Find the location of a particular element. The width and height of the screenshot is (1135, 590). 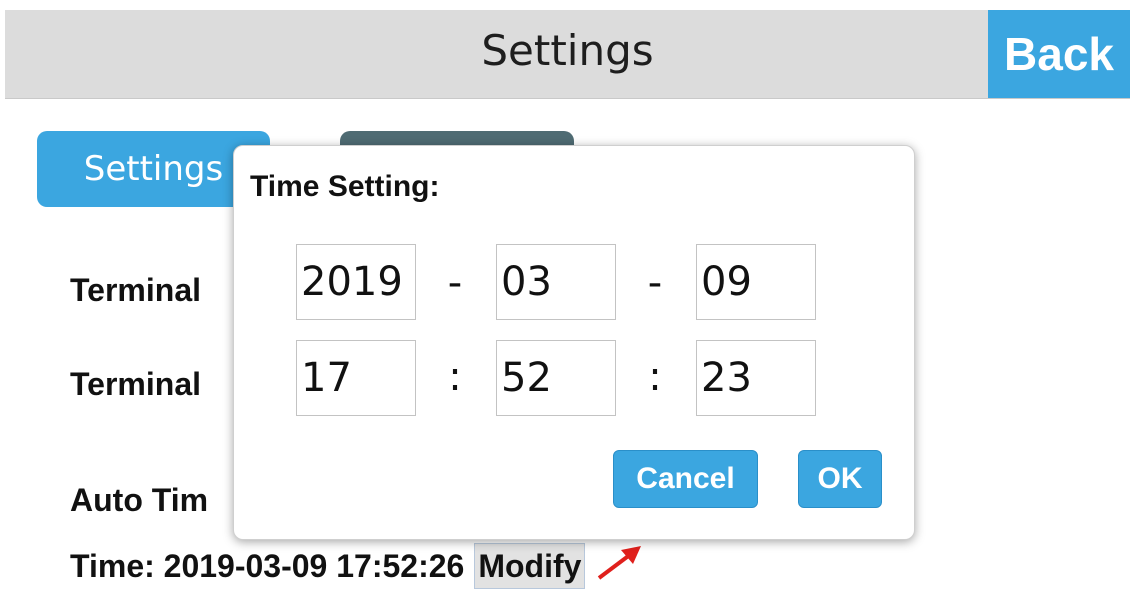

dialog-title: Time Setting: is located at coordinates (345, 186).